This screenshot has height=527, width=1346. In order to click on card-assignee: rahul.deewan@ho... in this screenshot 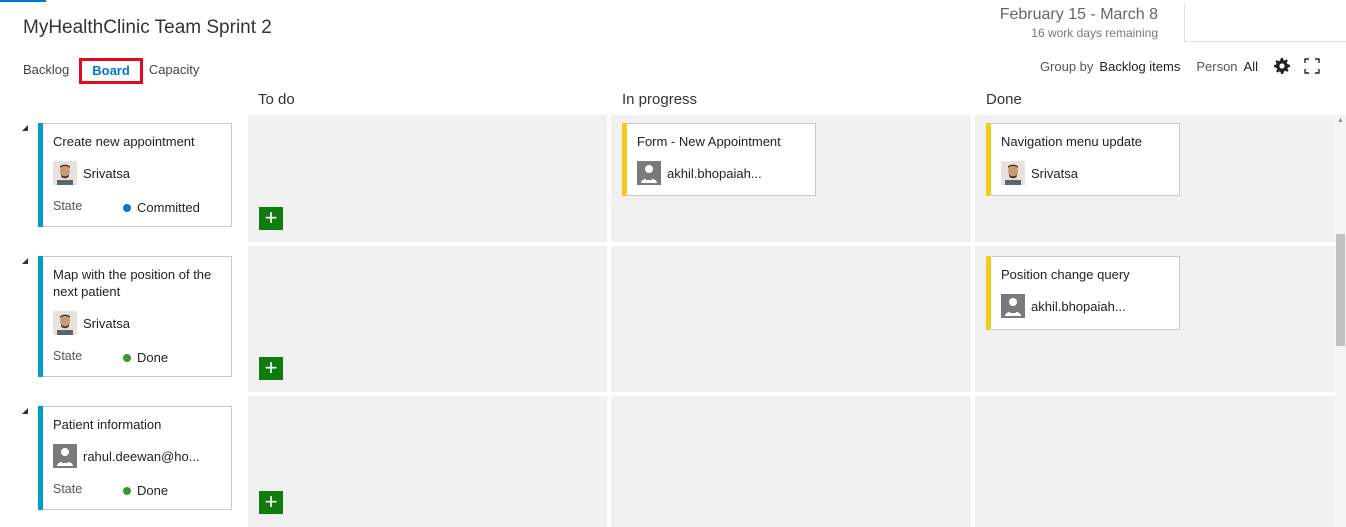, I will do `click(126, 456)`.